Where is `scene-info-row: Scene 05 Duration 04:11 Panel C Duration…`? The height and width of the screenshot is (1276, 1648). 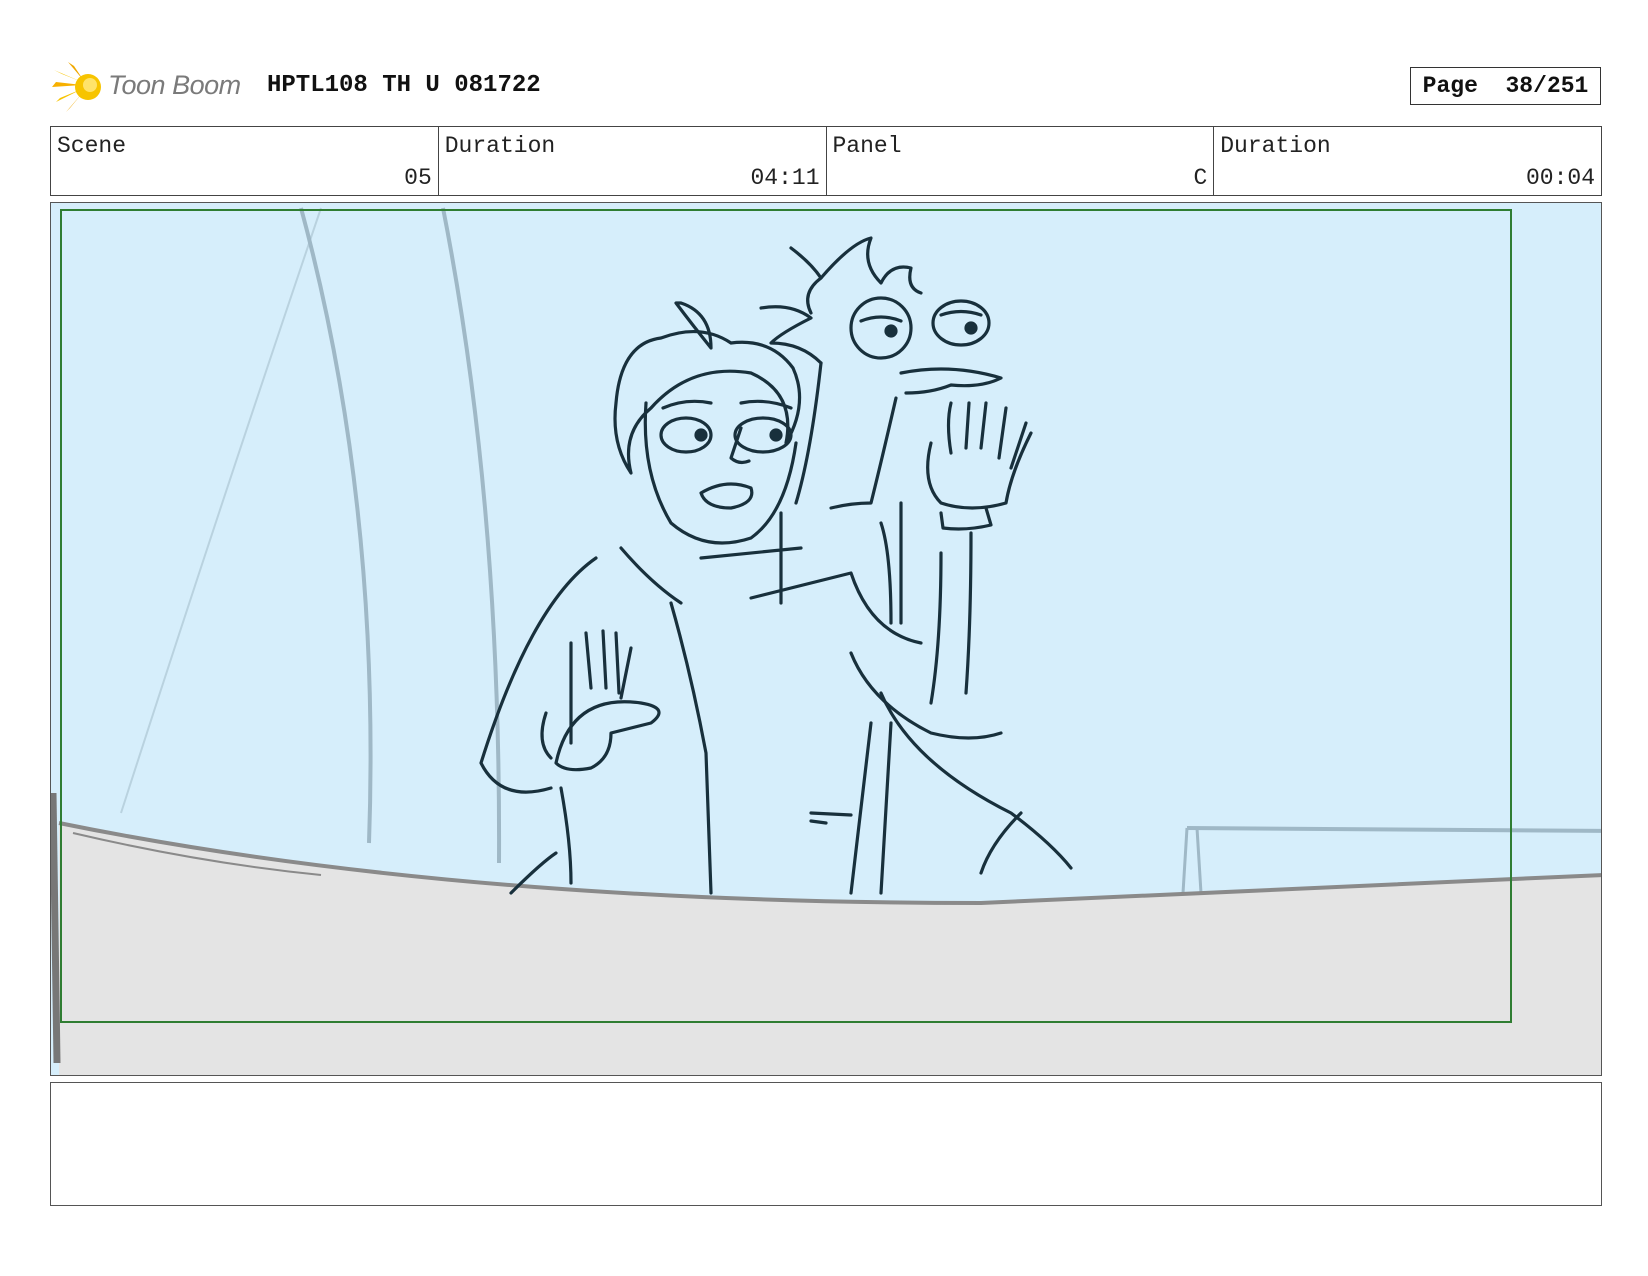 scene-info-row: Scene 05 Duration 04:11 Panel C Duration… is located at coordinates (826, 161).